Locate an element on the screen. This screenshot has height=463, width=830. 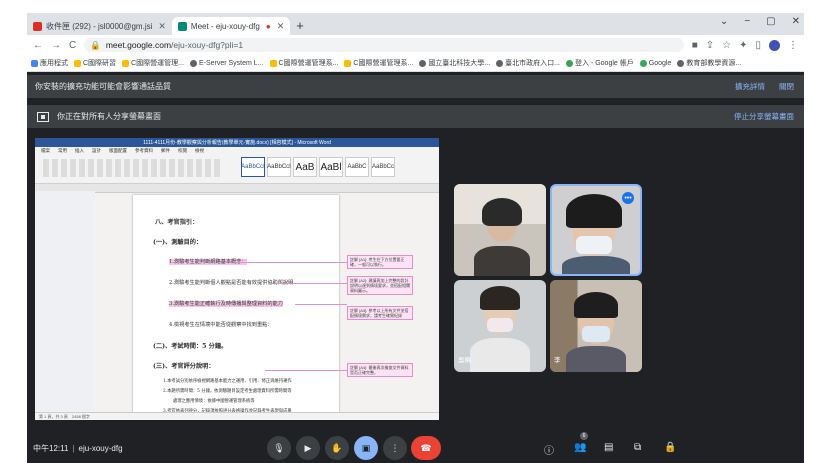
participant-tile-active: ••• is located at coordinates (596, 230).